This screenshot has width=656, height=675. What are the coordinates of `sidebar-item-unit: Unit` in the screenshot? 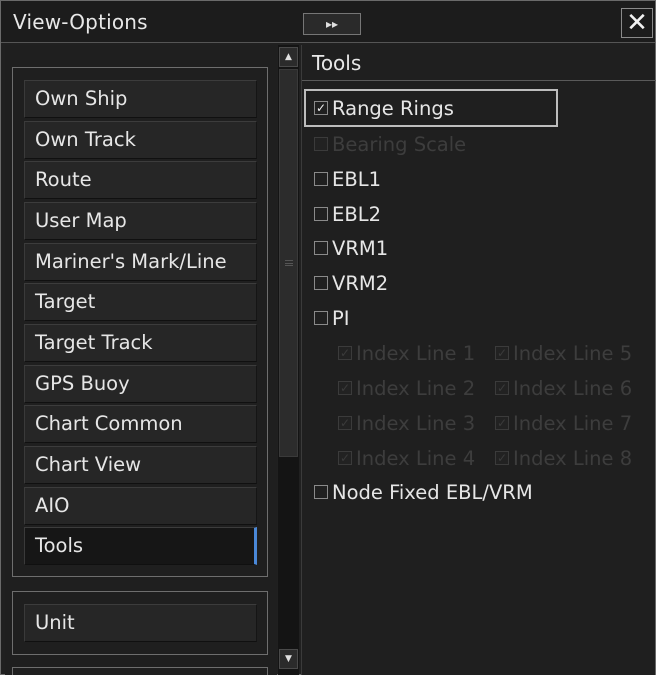 It's located at (140, 623).